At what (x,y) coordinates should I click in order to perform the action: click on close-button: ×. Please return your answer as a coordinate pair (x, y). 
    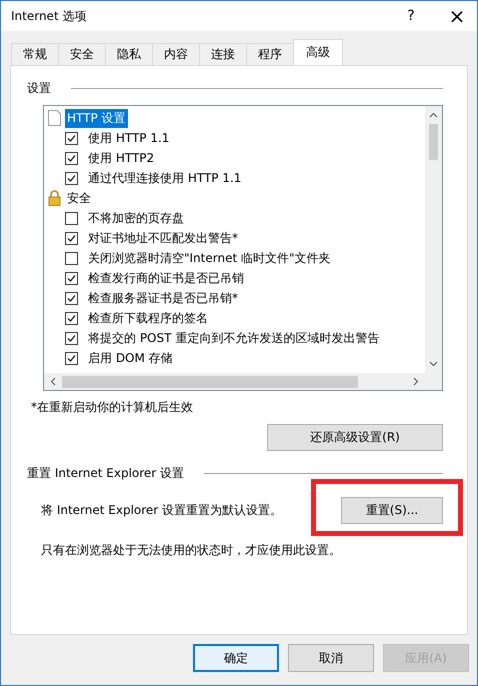
    Looking at the image, I should click on (457, 16).